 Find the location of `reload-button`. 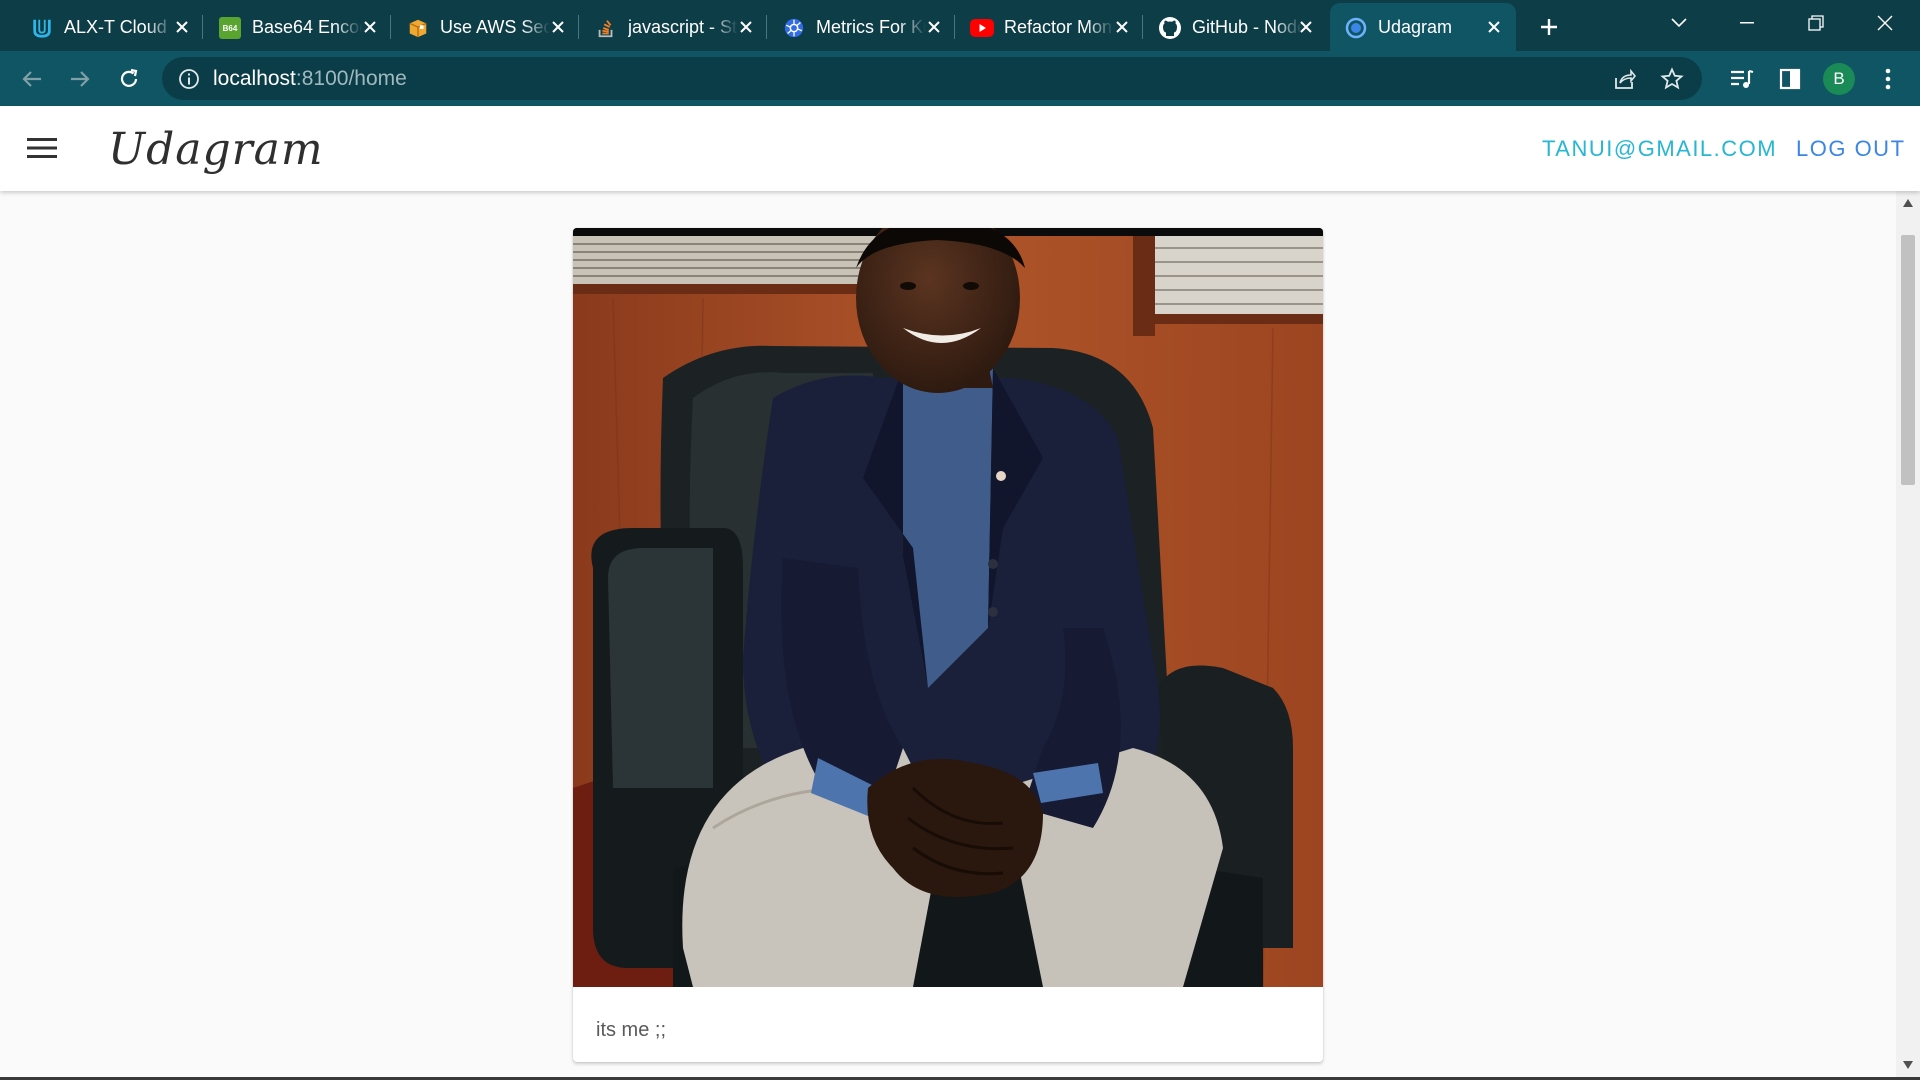

reload-button is located at coordinates (129, 79).